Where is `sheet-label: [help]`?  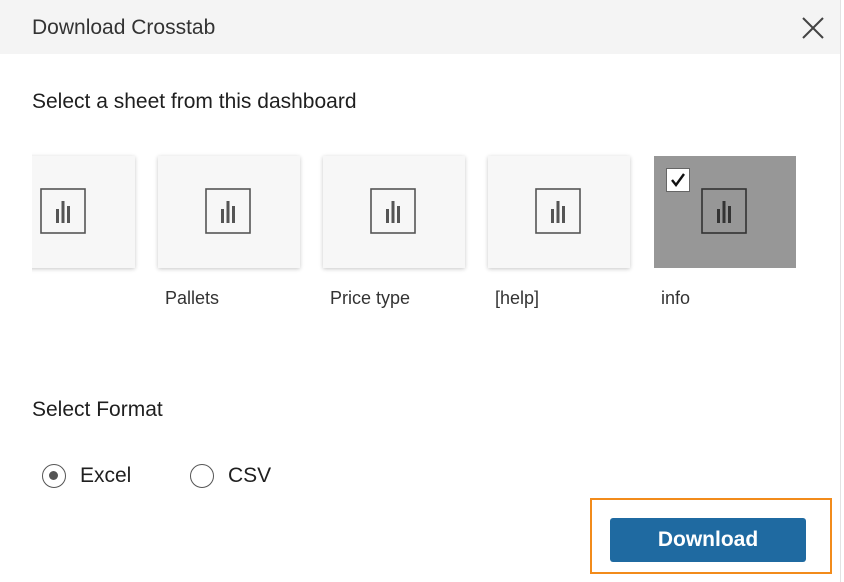
sheet-label: [help] is located at coordinates (517, 298).